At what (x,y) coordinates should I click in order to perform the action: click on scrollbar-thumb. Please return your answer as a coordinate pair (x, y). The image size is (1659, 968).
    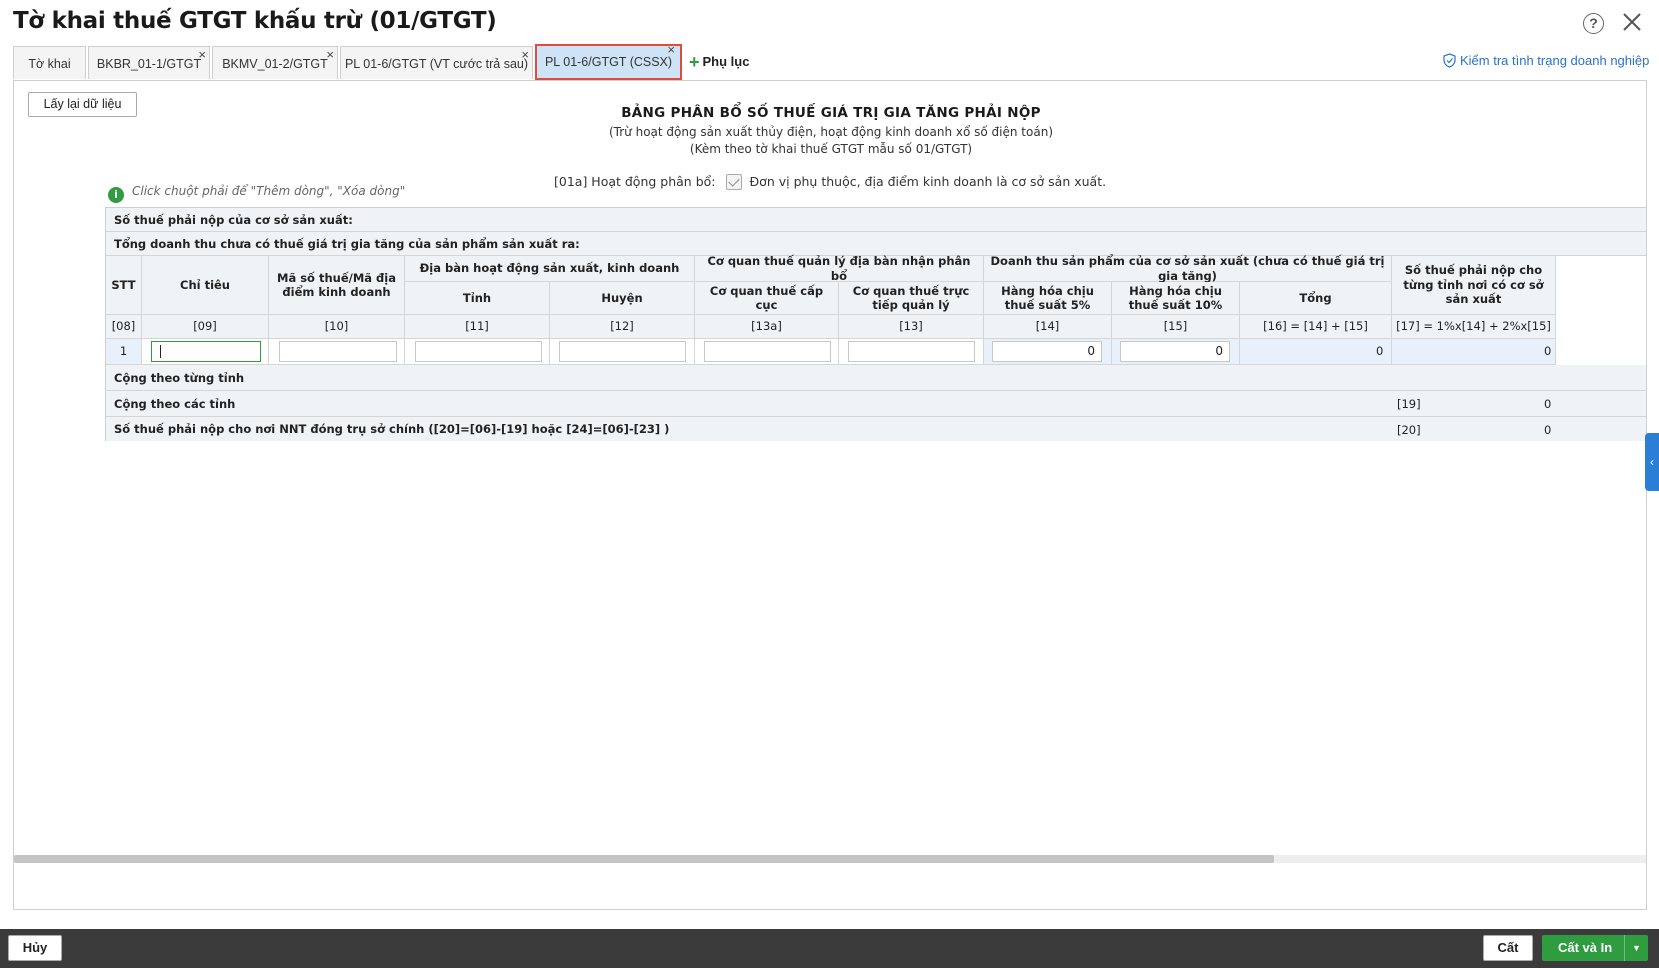
    Looking at the image, I should click on (644, 859).